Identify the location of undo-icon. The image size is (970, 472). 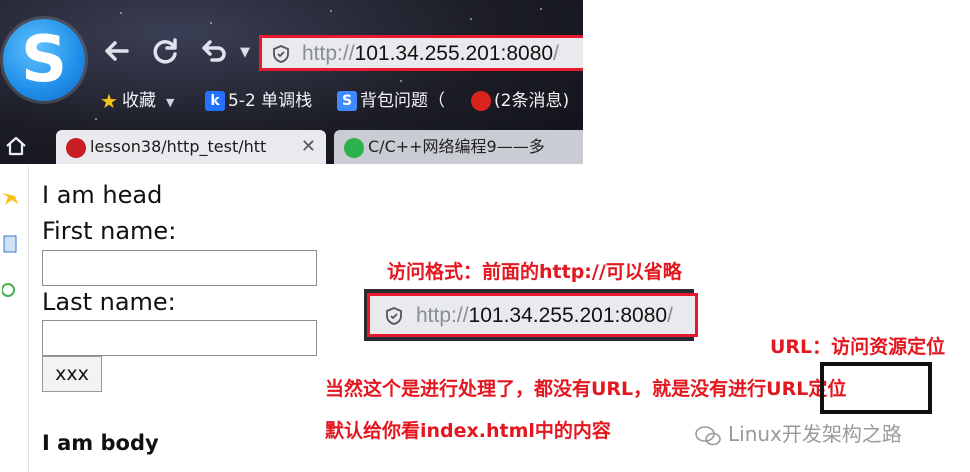
(213, 53).